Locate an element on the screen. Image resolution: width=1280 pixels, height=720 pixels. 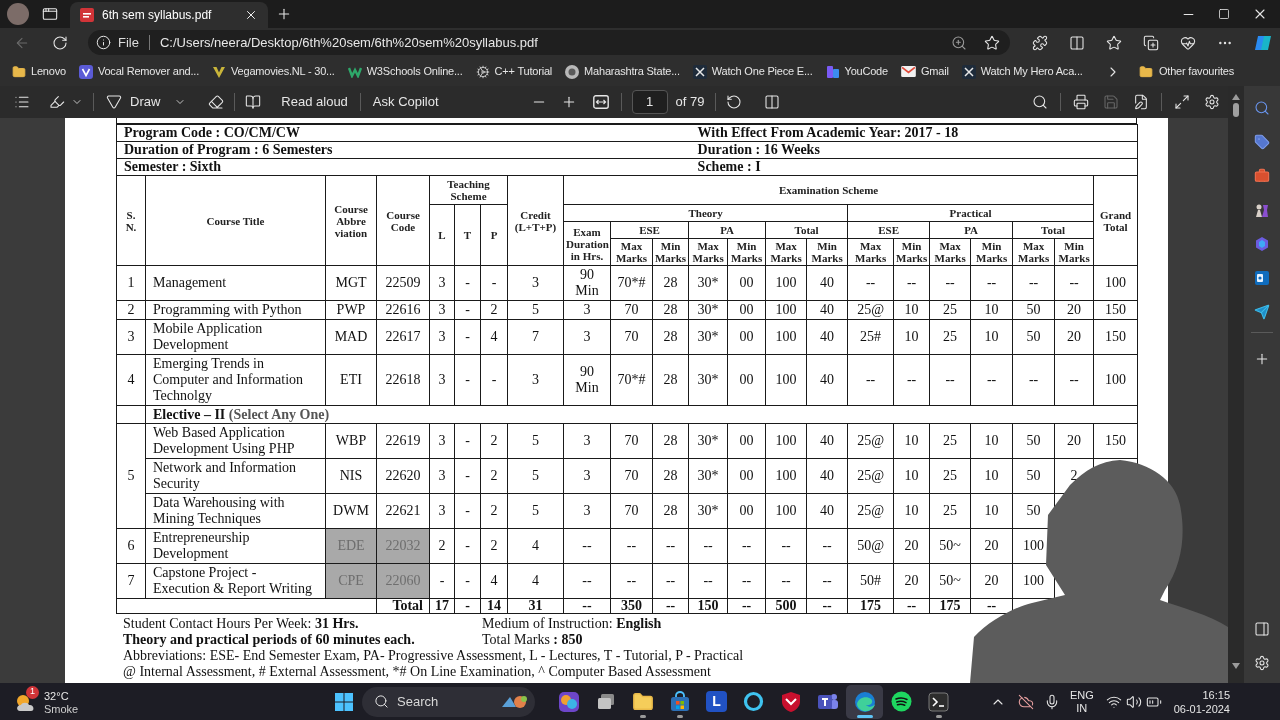
table-cell: NIS is located at coordinates (351, 476).